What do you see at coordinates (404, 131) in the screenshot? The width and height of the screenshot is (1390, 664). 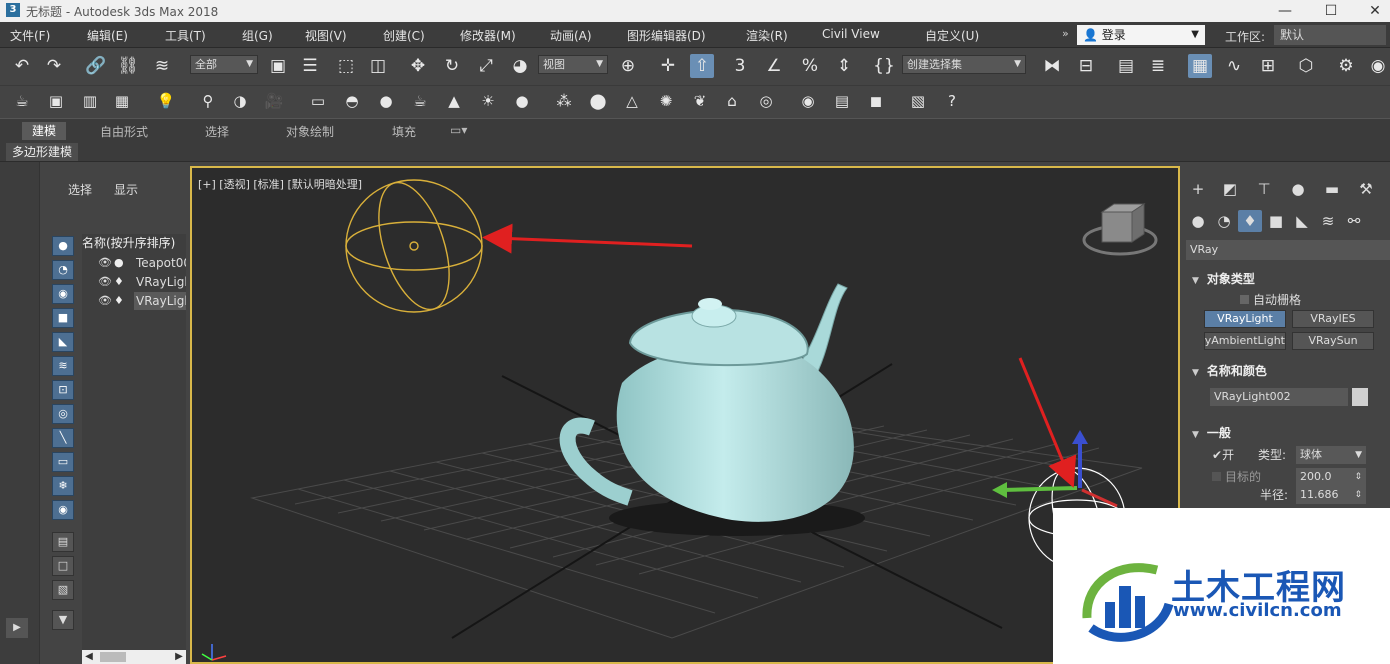 I see `tab-populate: 填充` at bounding box center [404, 131].